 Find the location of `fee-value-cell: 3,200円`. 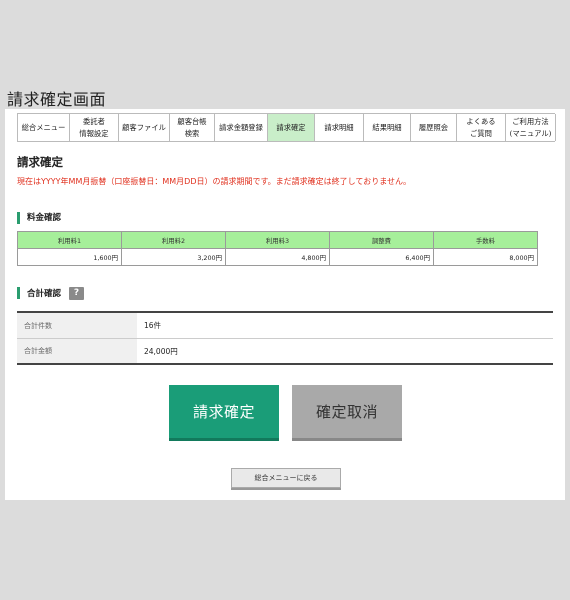

fee-value-cell: 3,200円 is located at coordinates (173, 257).